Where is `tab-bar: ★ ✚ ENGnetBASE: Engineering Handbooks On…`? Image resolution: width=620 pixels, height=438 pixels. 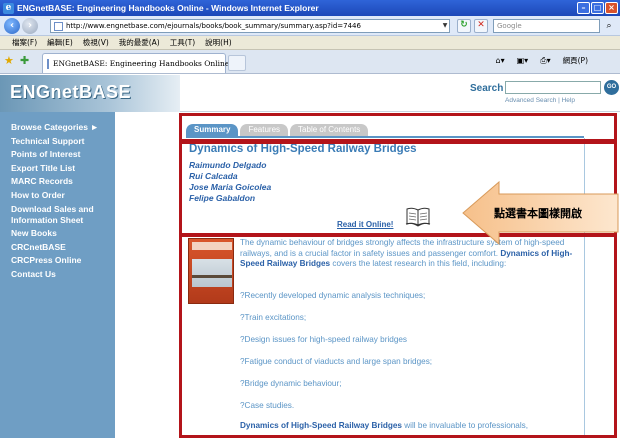 tab-bar: ★ ✚ ENGnetBASE: Engineering Handbooks On… is located at coordinates (310, 62).